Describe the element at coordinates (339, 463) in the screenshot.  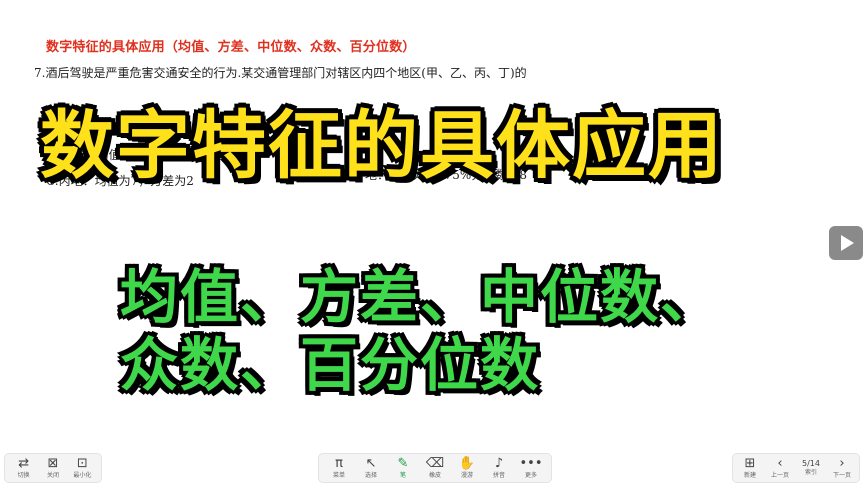
I see `pi-icon: π` at that location.